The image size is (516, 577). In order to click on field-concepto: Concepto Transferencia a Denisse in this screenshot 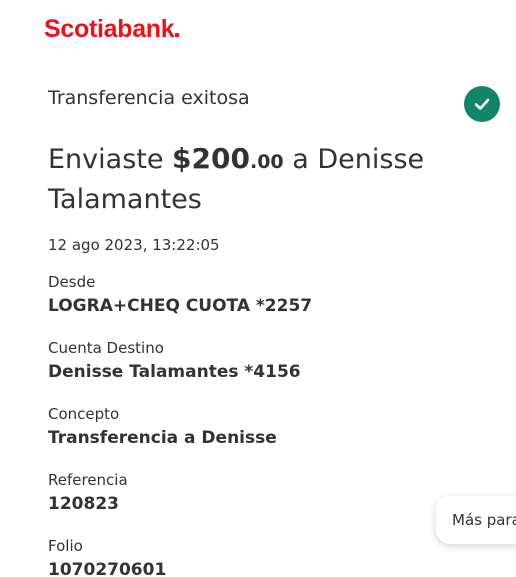, I will do `click(162, 426)`.